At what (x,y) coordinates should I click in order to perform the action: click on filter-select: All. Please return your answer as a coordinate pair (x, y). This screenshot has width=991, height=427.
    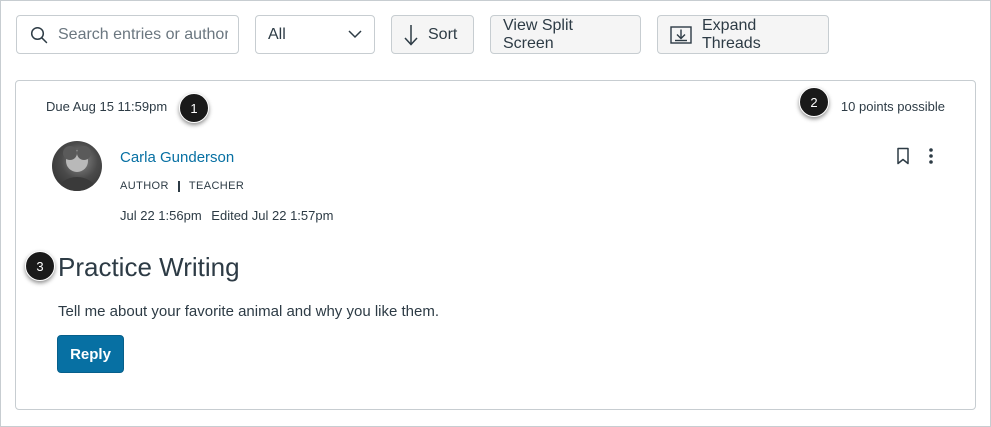
    Looking at the image, I should click on (315, 34).